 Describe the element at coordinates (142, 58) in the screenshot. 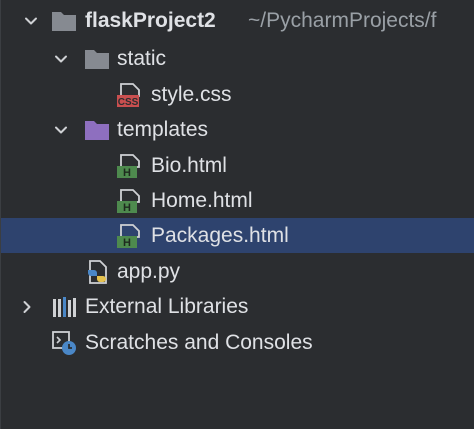

I see `folder-label: static` at that location.